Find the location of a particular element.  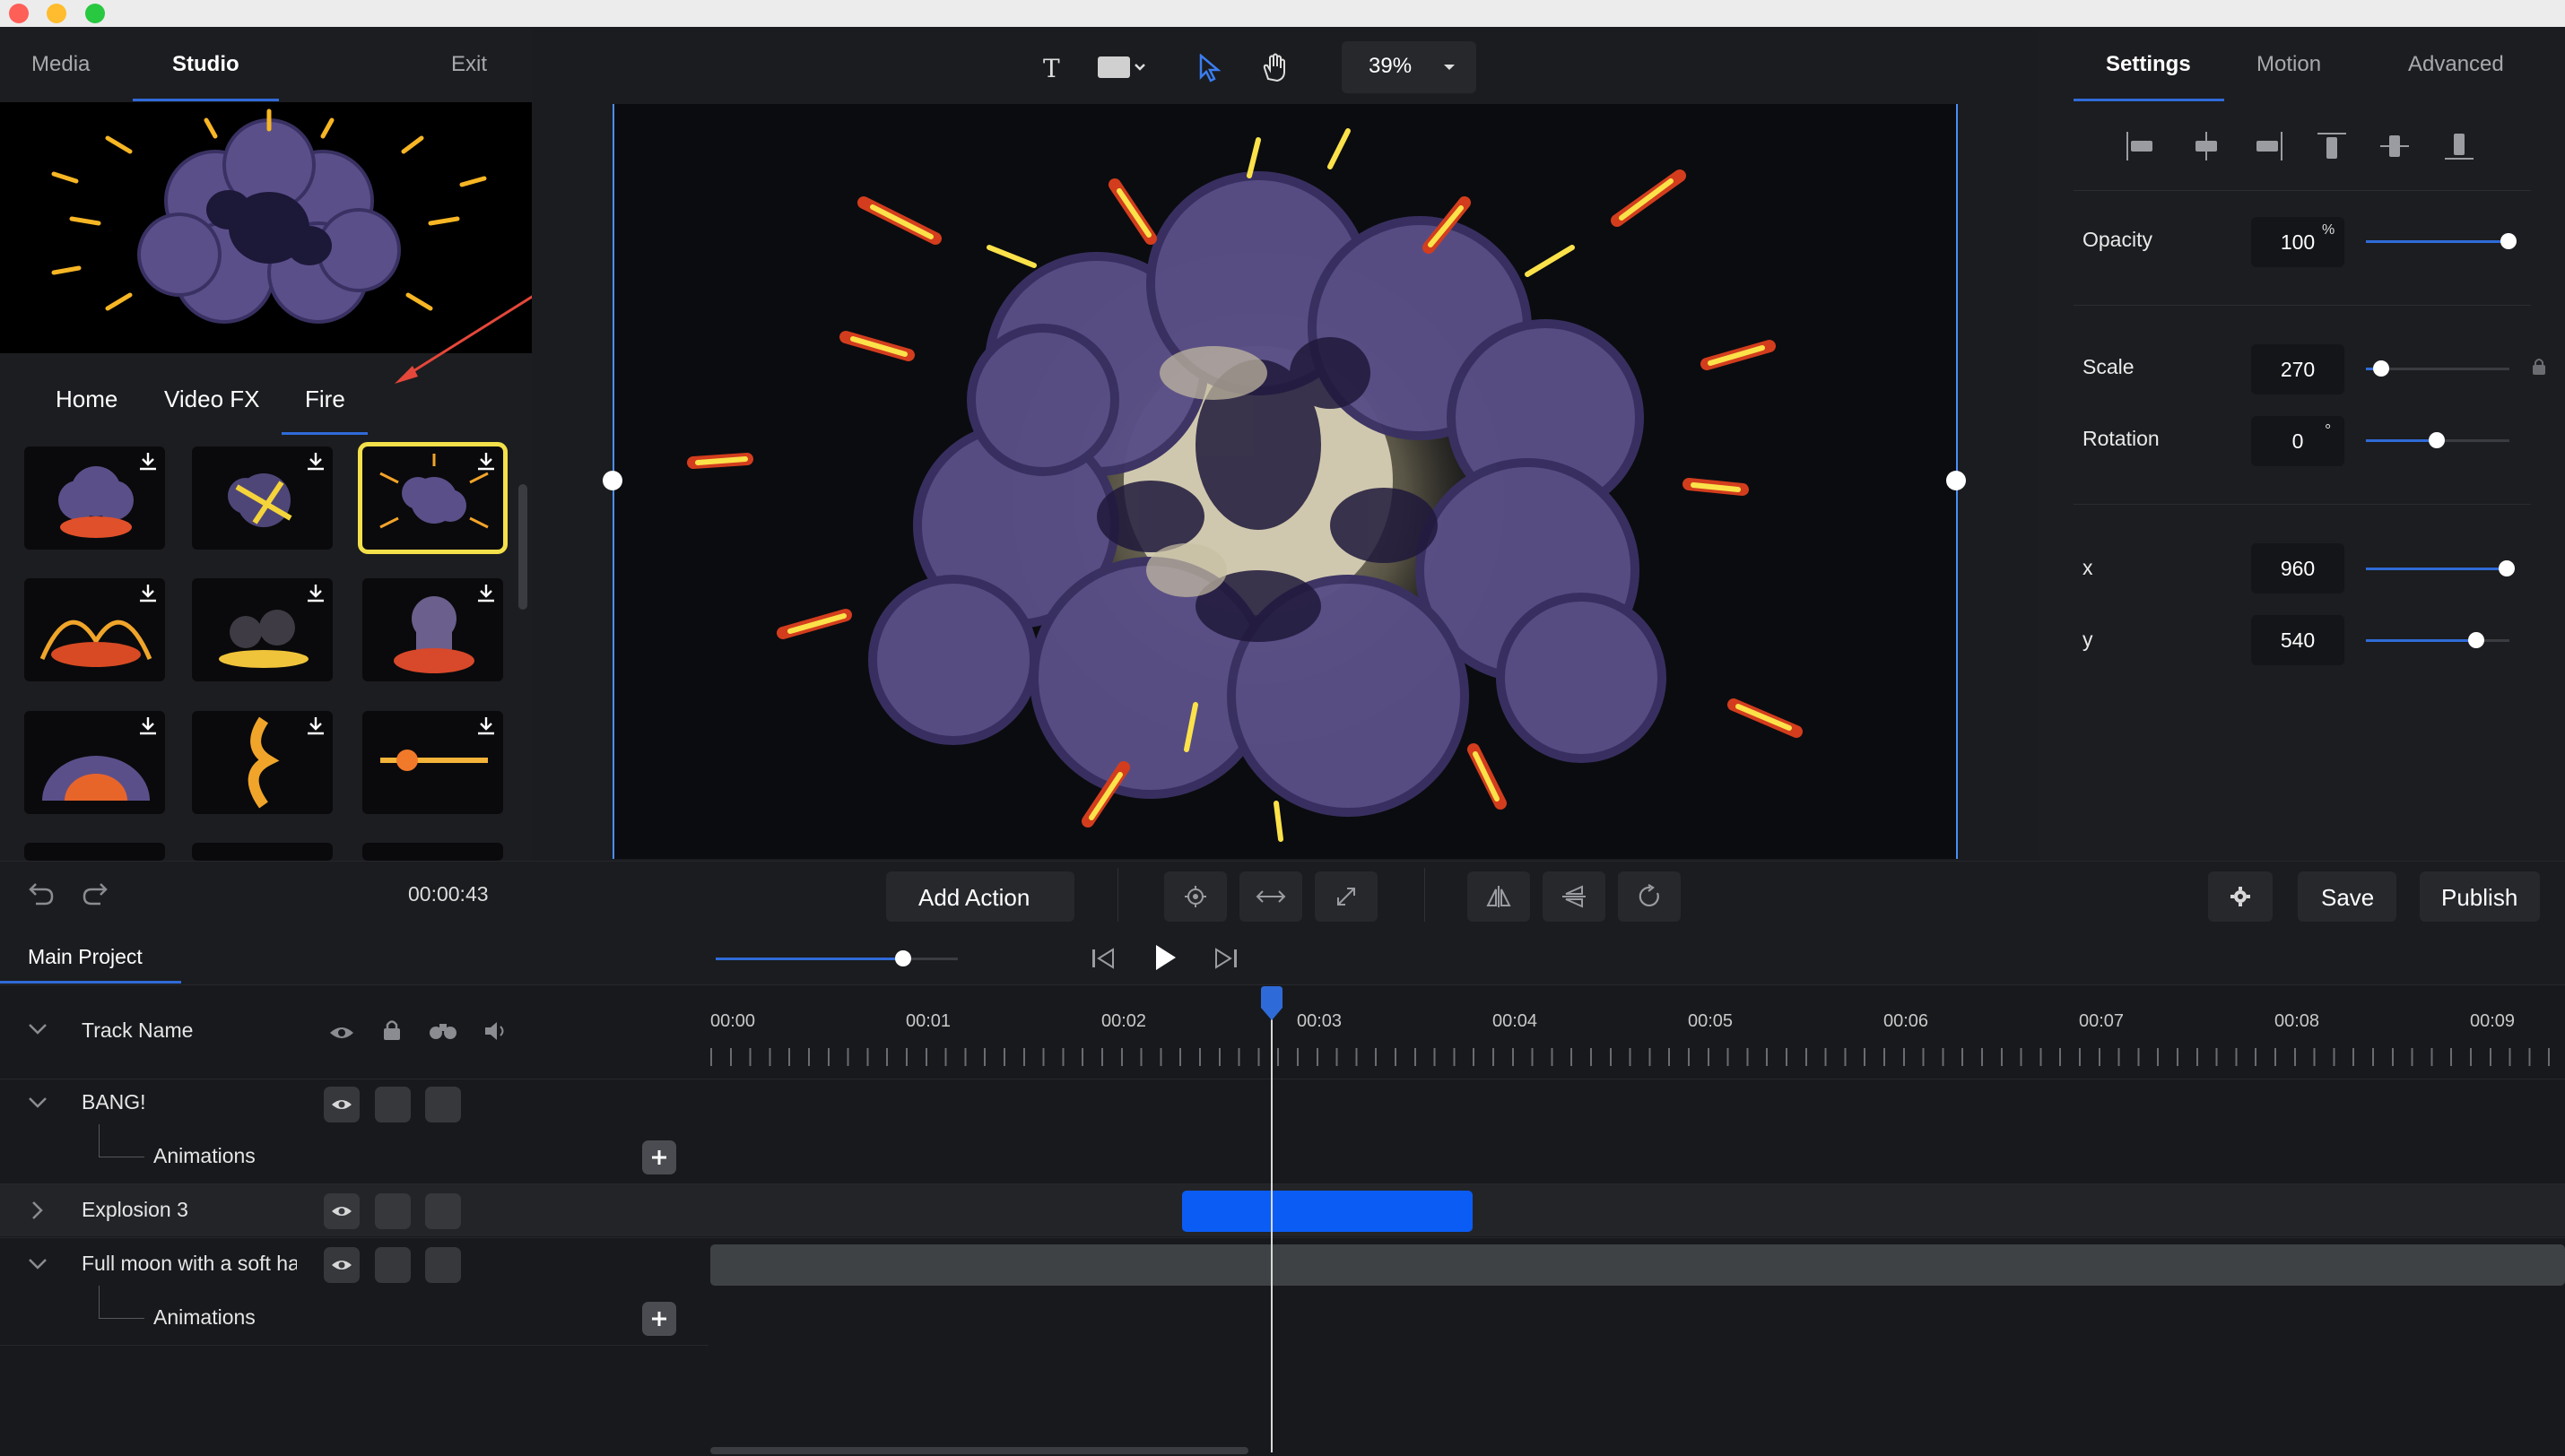

eye-icon is located at coordinates (341, 1033).